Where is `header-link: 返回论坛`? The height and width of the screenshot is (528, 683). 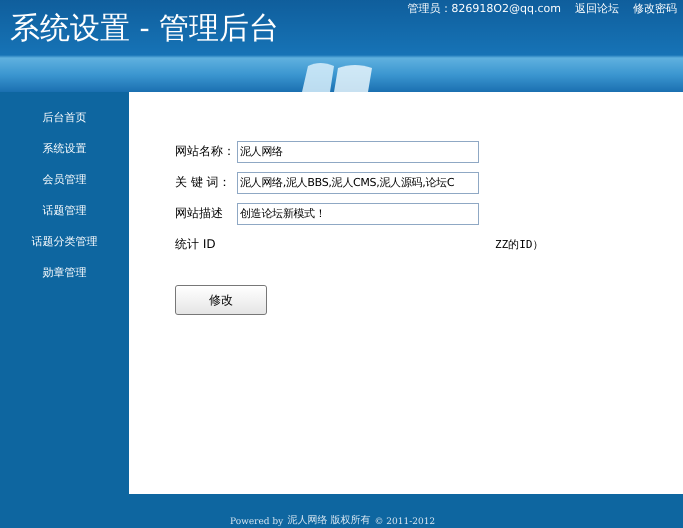 header-link: 返回论坛 is located at coordinates (597, 8).